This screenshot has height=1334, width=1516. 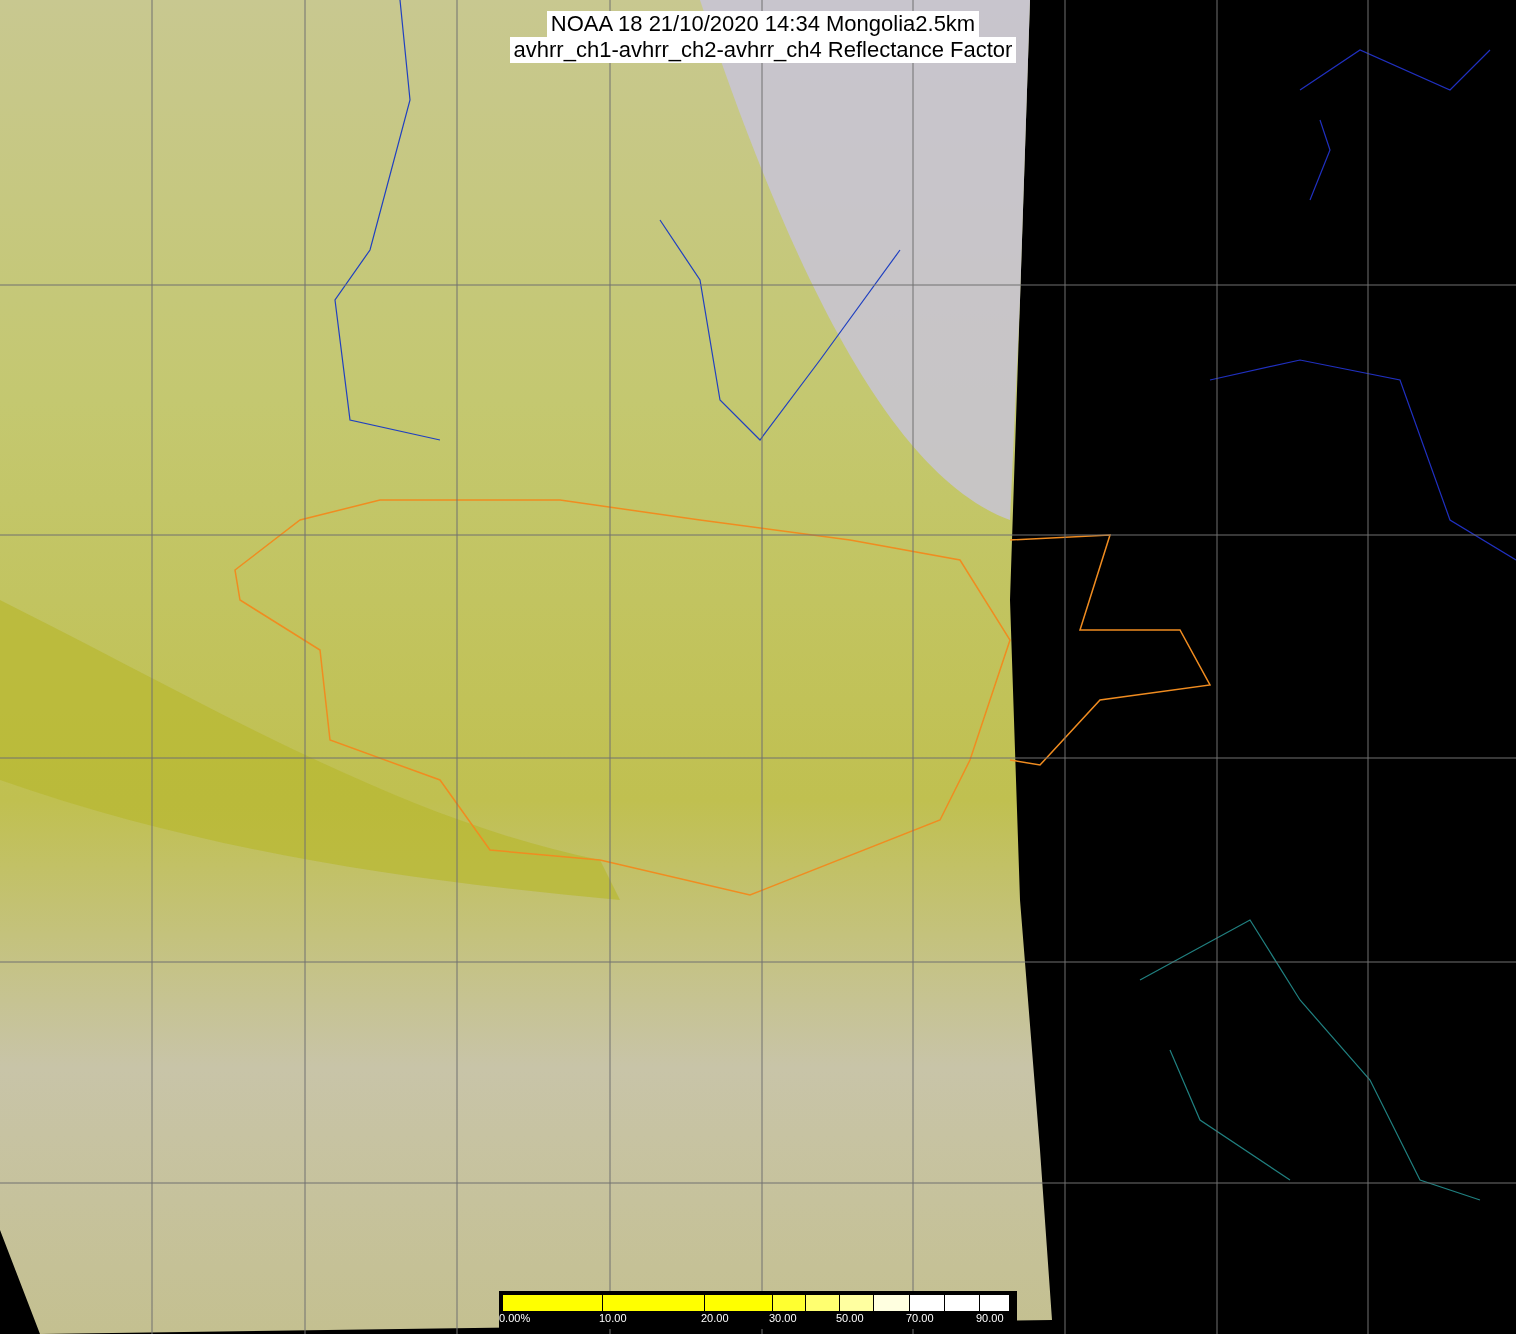 I want to click on colorbar-tick-label: 90.00, so click(x=990, y=1318).